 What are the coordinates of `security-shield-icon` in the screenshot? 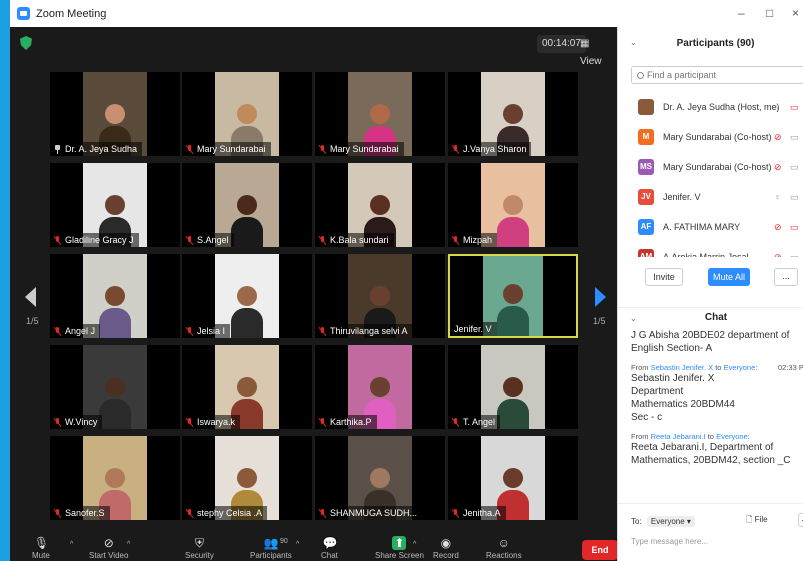 It's located at (26, 43).